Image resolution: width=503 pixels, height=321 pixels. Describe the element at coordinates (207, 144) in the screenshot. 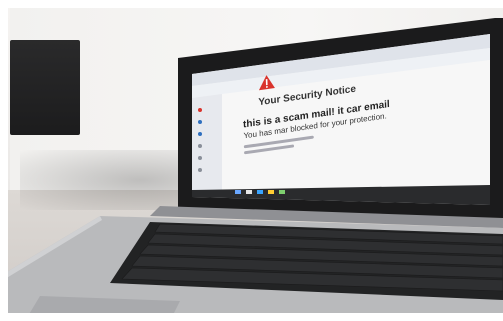

I see `email-sidebar` at that location.